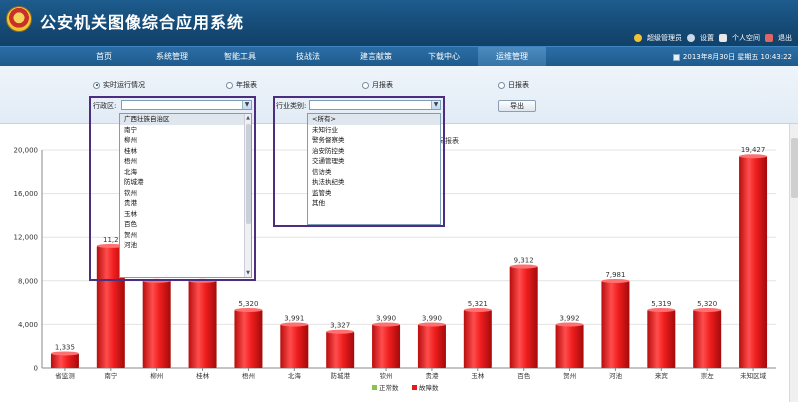 This screenshot has height=402, width=798. What do you see at coordinates (185, 172) in the screenshot?
I see `dropdown-option: 北海` at bounding box center [185, 172].